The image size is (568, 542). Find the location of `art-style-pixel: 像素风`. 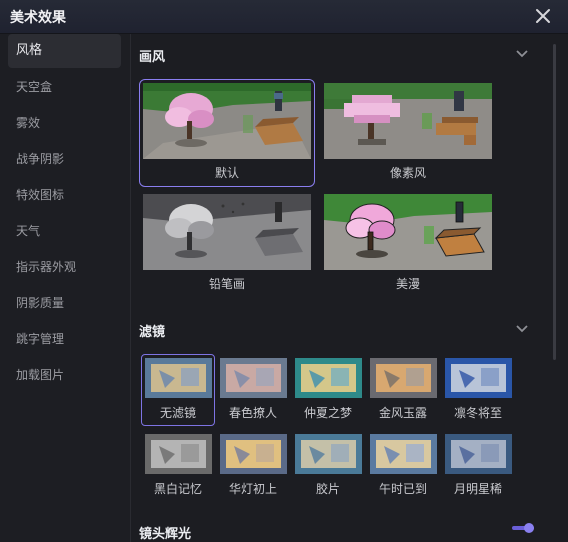

art-style-pixel: 像素风 is located at coordinates (408, 133).